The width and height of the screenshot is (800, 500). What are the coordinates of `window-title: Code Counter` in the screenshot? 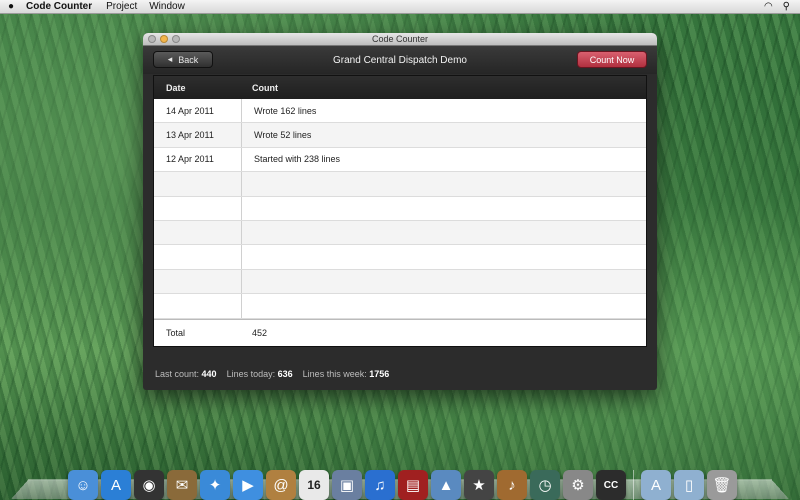 It's located at (400, 39).